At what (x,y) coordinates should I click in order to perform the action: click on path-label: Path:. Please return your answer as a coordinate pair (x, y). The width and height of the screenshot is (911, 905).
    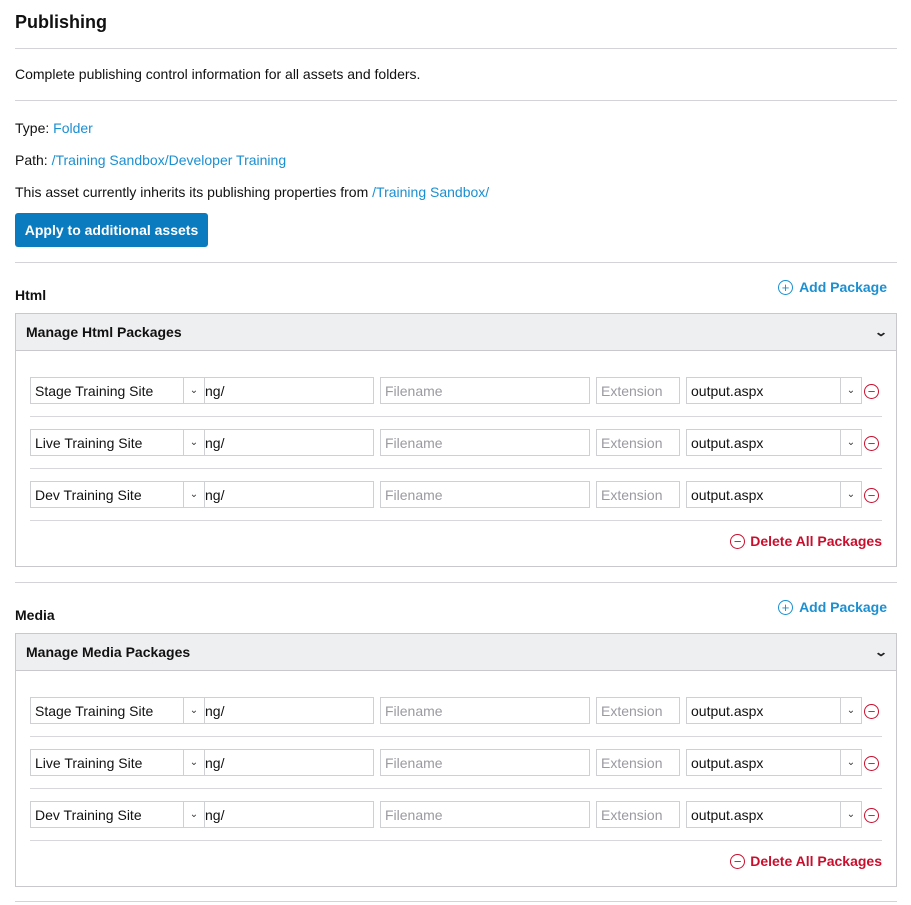
    Looking at the image, I should click on (31, 160).